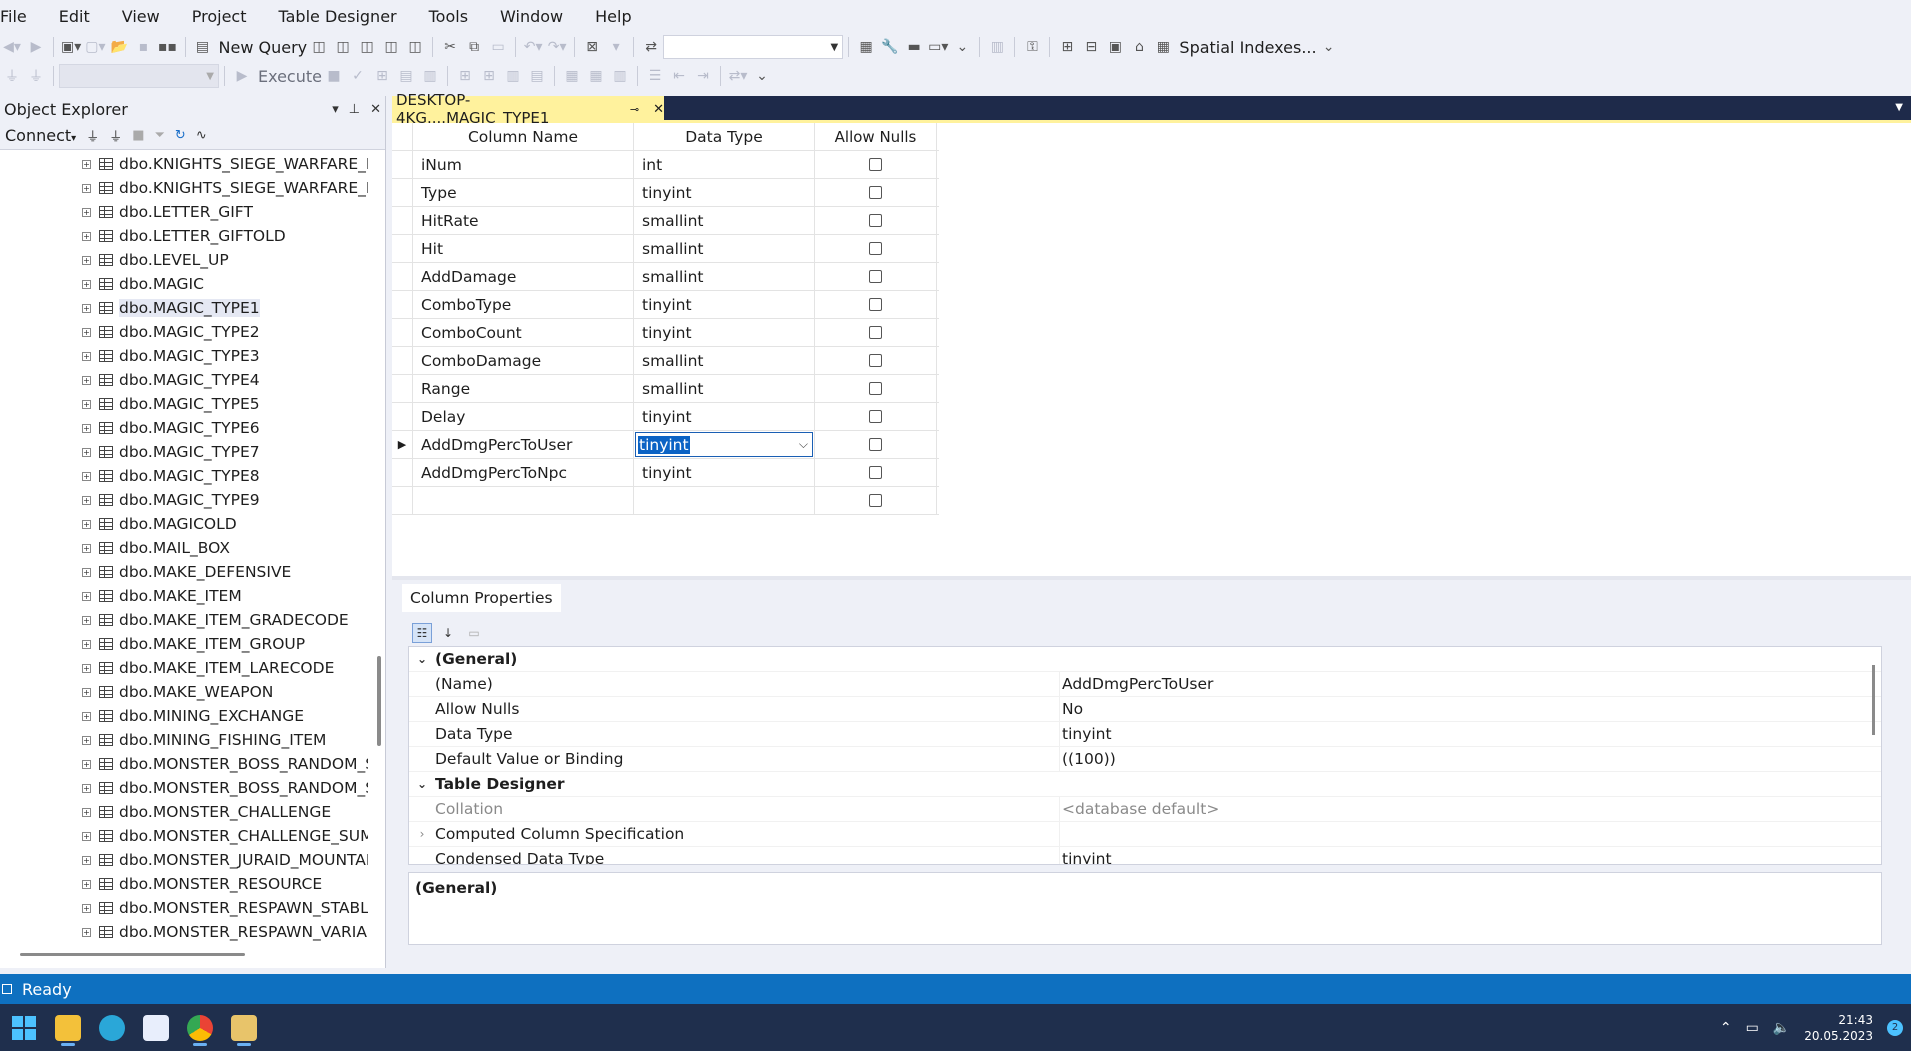 The image size is (1911, 1051). What do you see at coordinates (724, 332) in the screenshot?
I see `data-type-cell: tinyint` at bounding box center [724, 332].